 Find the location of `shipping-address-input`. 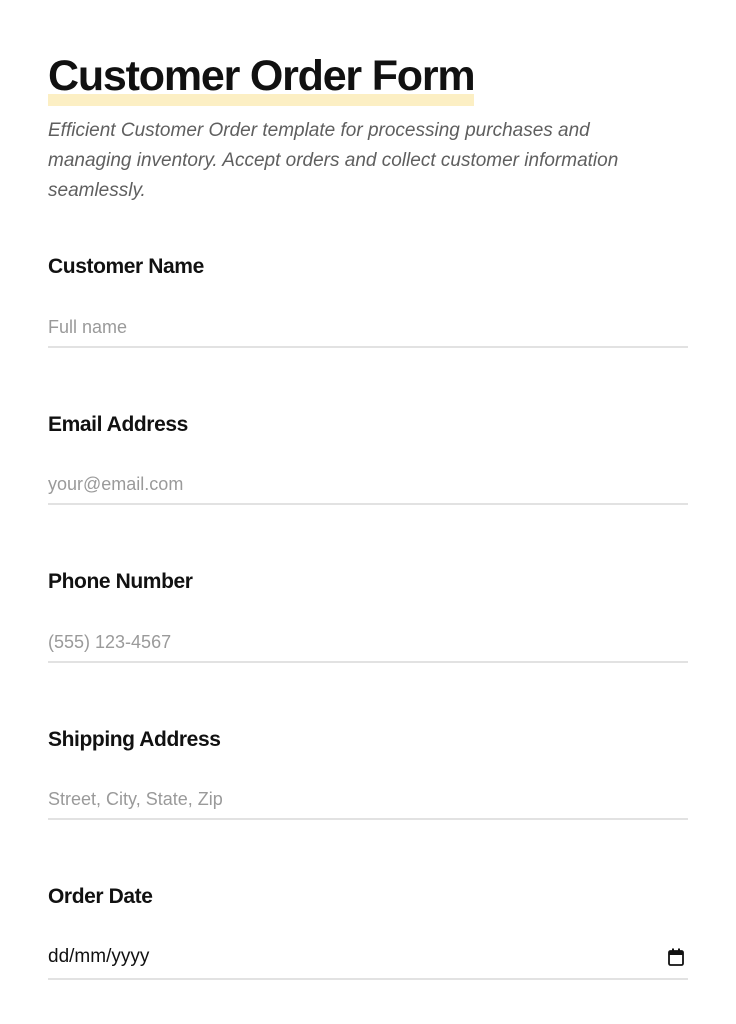

shipping-address-input is located at coordinates (368, 800).